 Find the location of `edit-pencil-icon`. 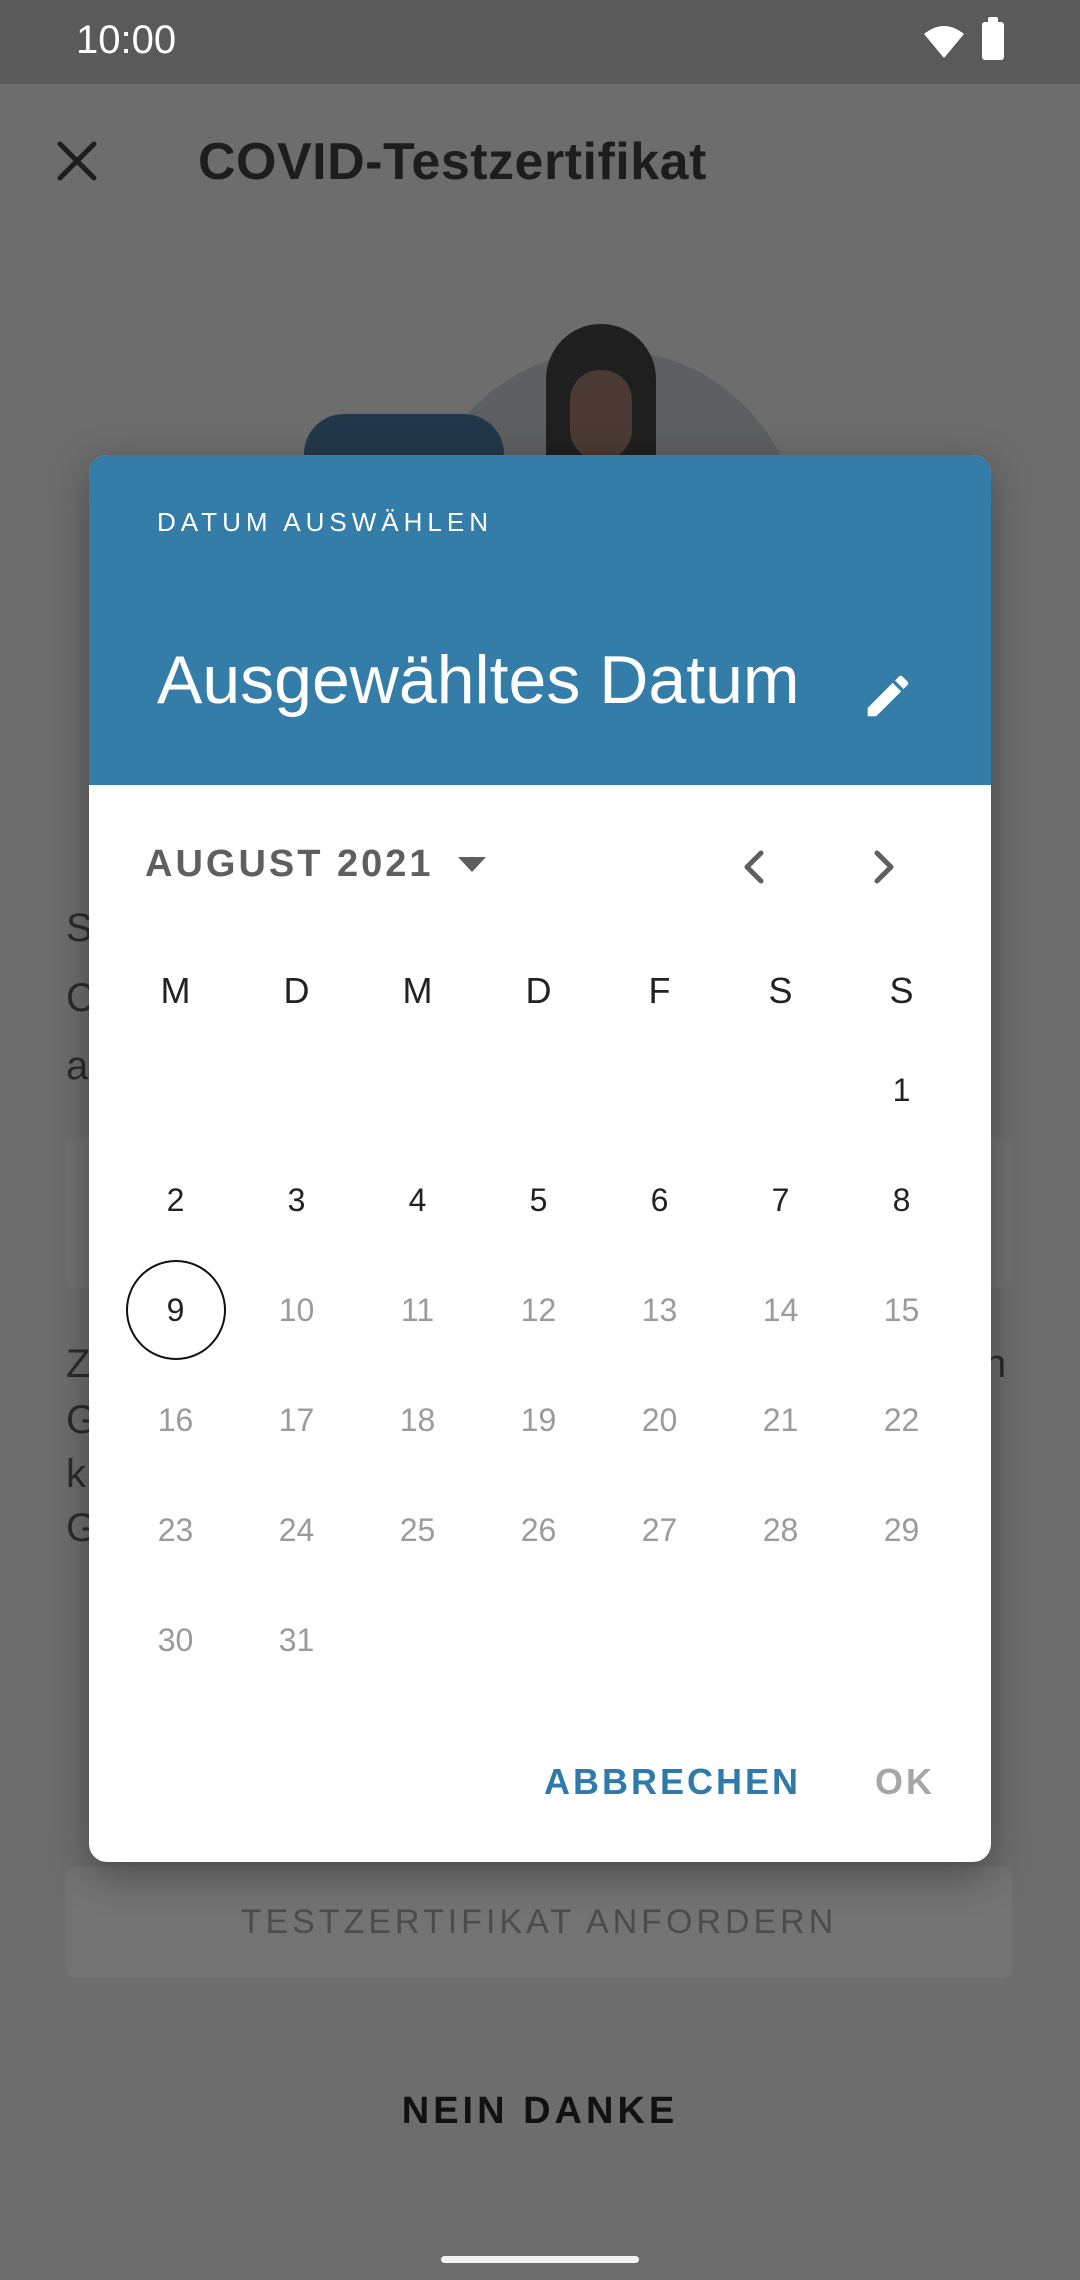

edit-pencil-icon is located at coordinates (888, 696).